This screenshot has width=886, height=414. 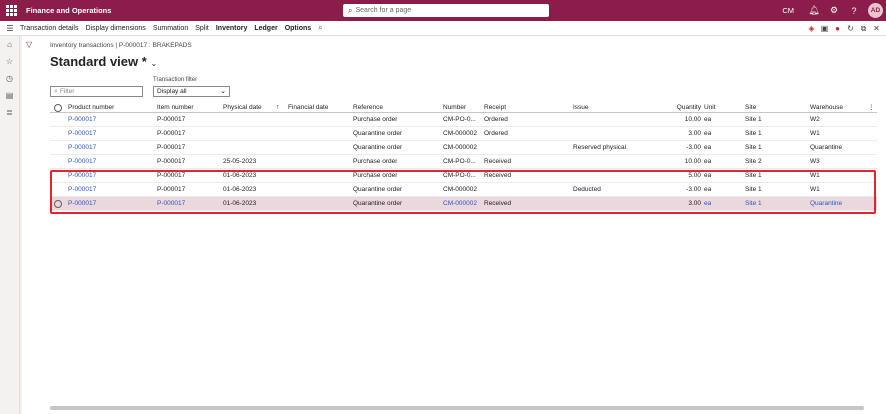 I want to click on bell-icon: 🔔︎, so click(x=814, y=10).